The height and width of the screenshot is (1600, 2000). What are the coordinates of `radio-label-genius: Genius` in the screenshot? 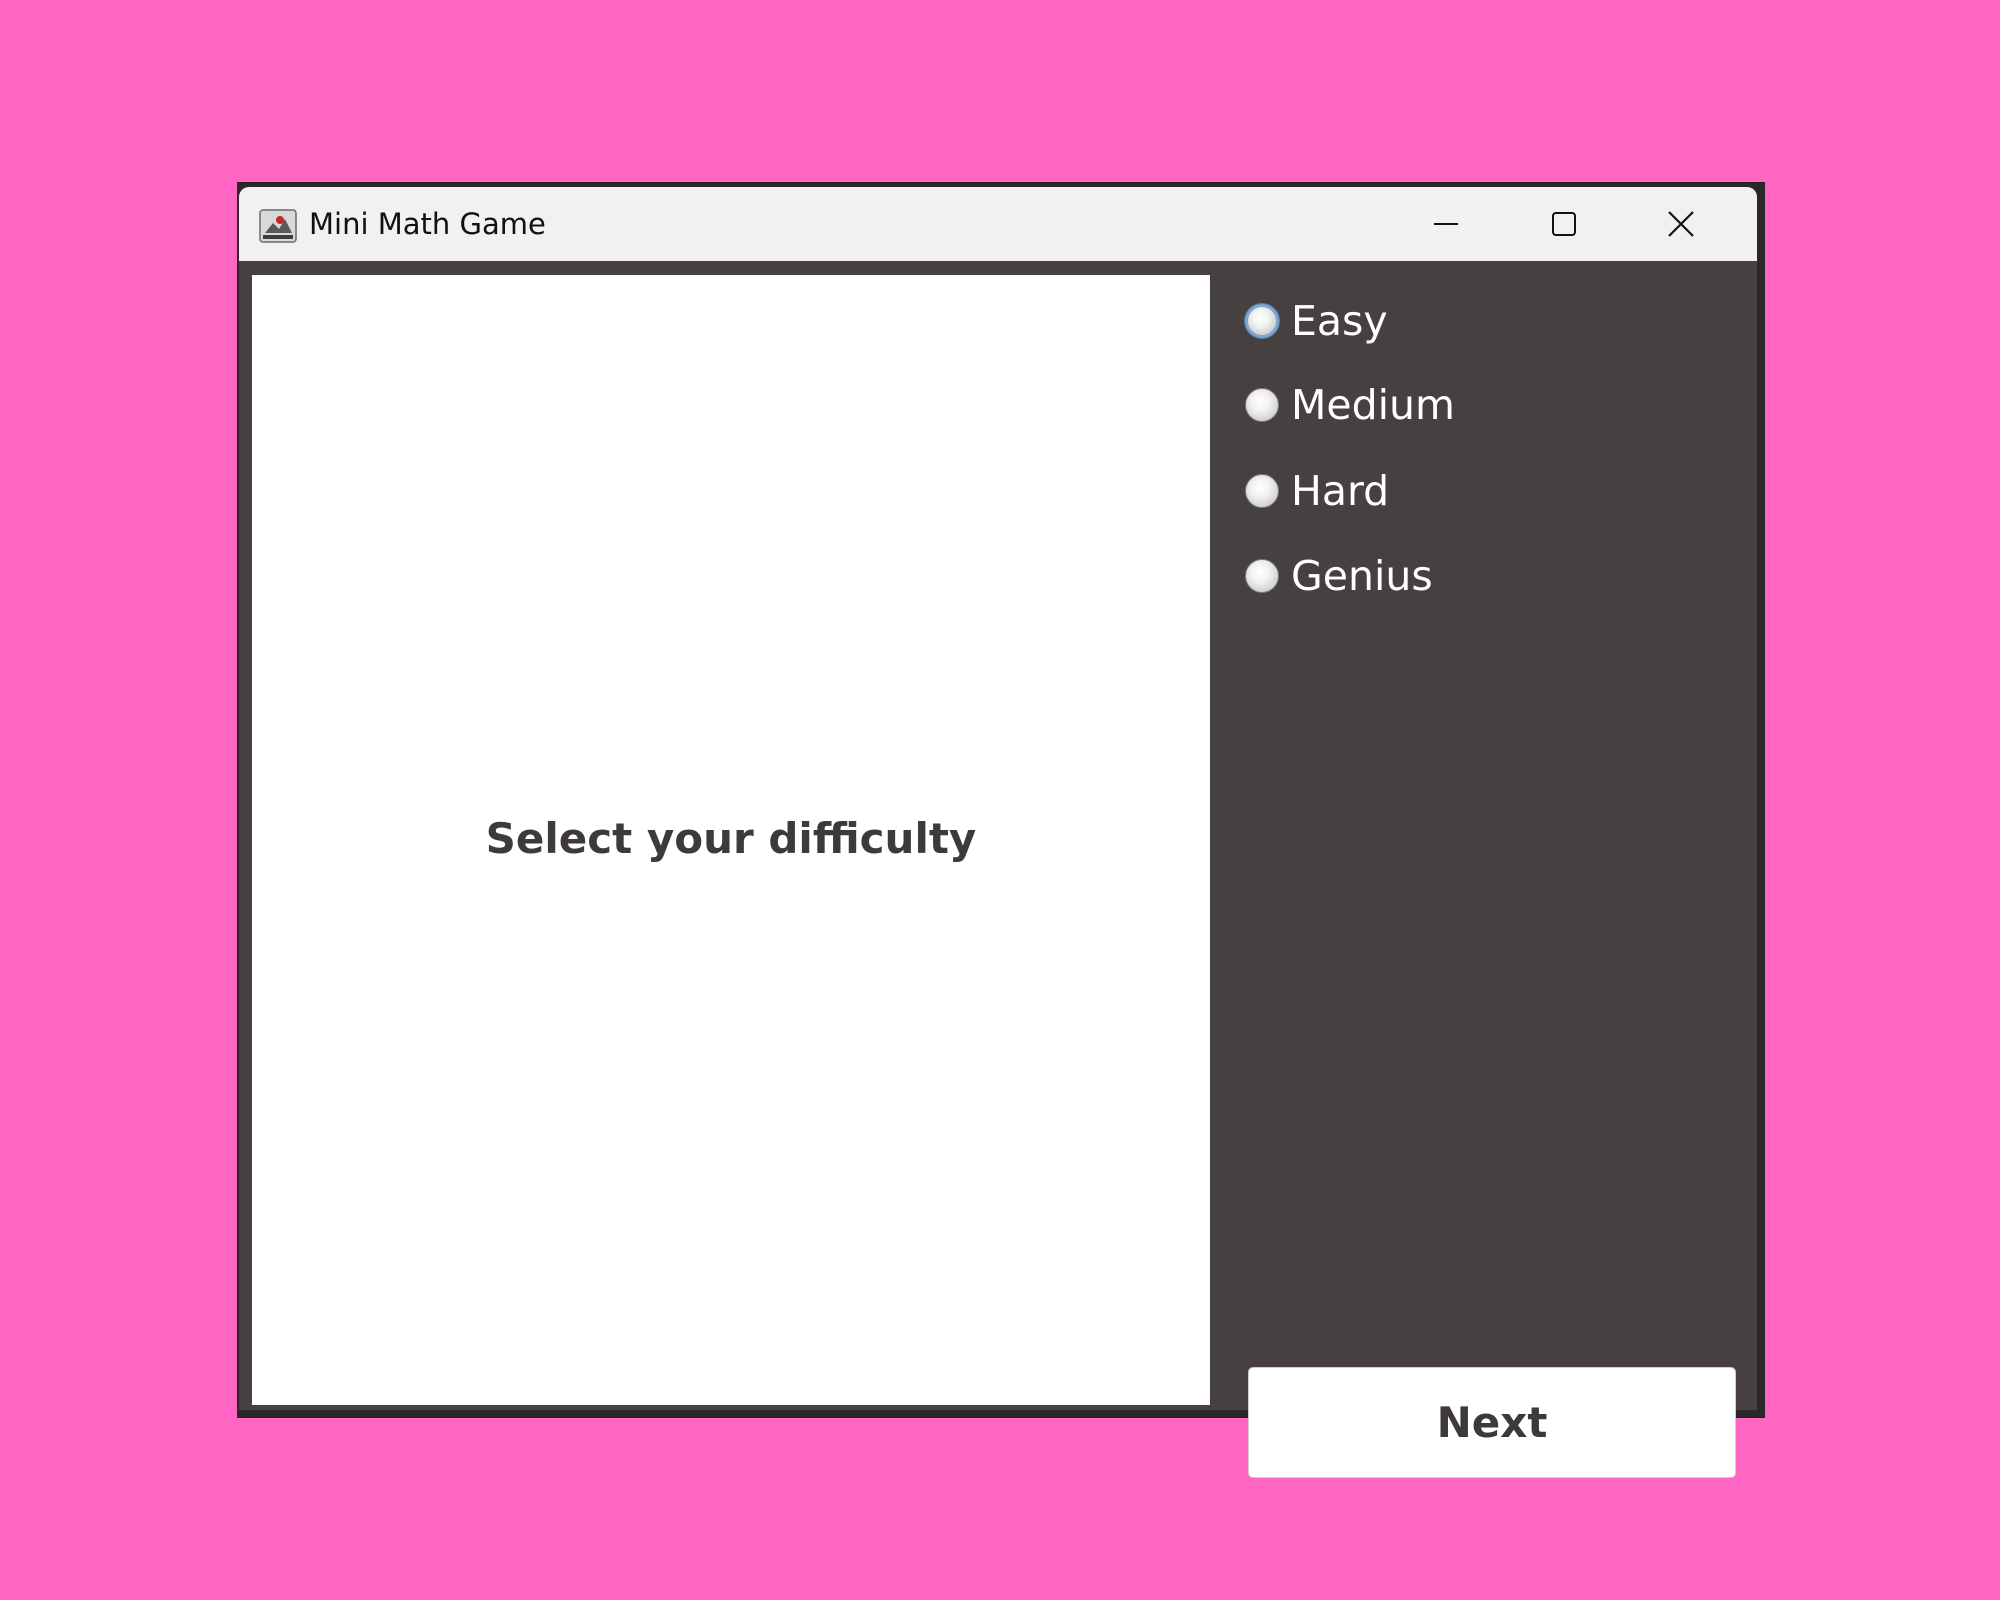 It's located at (1362, 576).